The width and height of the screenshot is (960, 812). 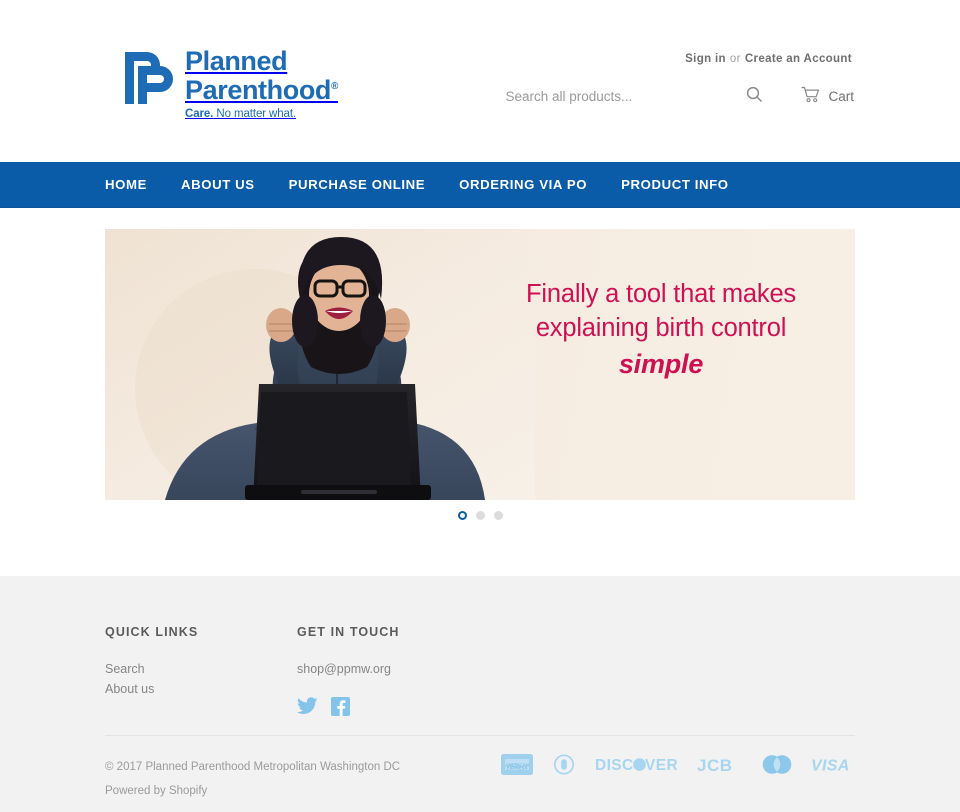 I want to click on cart-label: Cart, so click(x=841, y=96).